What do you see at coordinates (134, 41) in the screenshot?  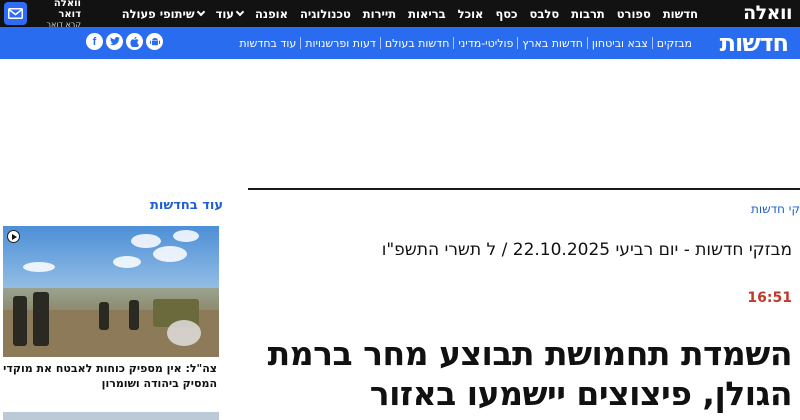 I see `apple-icon` at bounding box center [134, 41].